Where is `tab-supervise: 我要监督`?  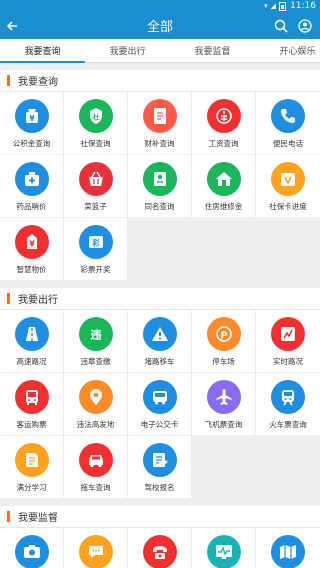 tab-supervise: 我要监督 is located at coordinates (212, 50).